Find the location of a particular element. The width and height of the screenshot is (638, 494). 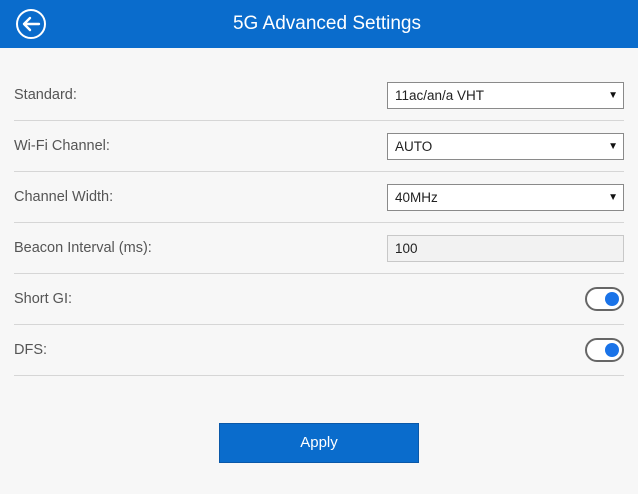

dfs-label: DFS: is located at coordinates (31, 350).